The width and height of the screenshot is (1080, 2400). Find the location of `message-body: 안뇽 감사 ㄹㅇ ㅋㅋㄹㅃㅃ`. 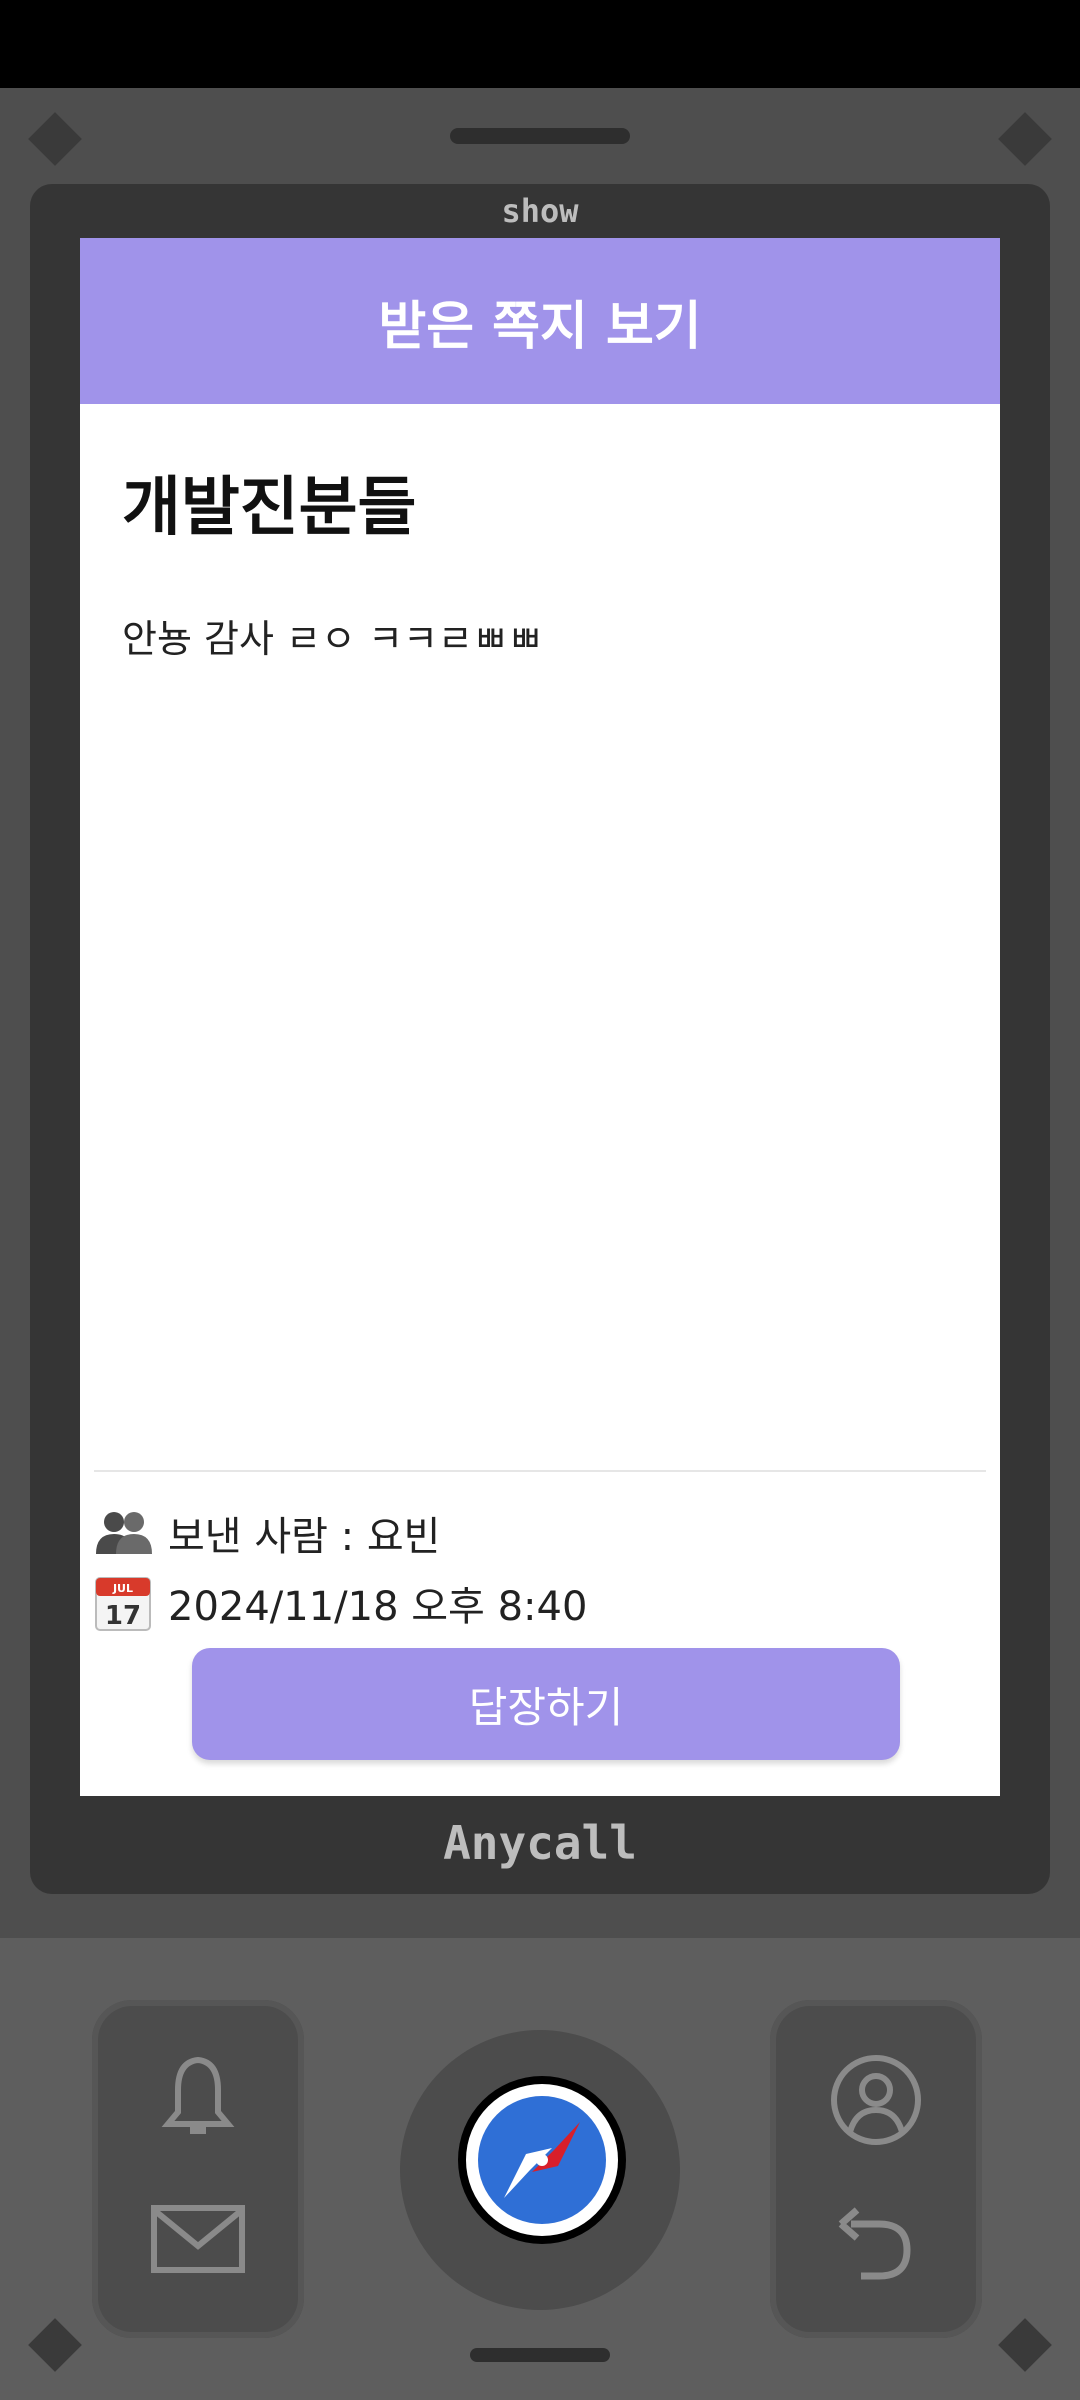

message-body: 안뇽 감사 ㄹㅇ ㅋㅋㄹㅃㅃ is located at coordinates (332, 639).